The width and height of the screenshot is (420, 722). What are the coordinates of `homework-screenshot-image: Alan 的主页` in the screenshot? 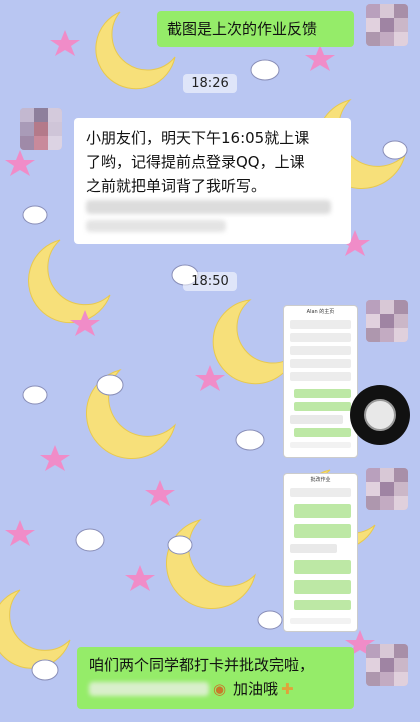 It's located at (320, 381).